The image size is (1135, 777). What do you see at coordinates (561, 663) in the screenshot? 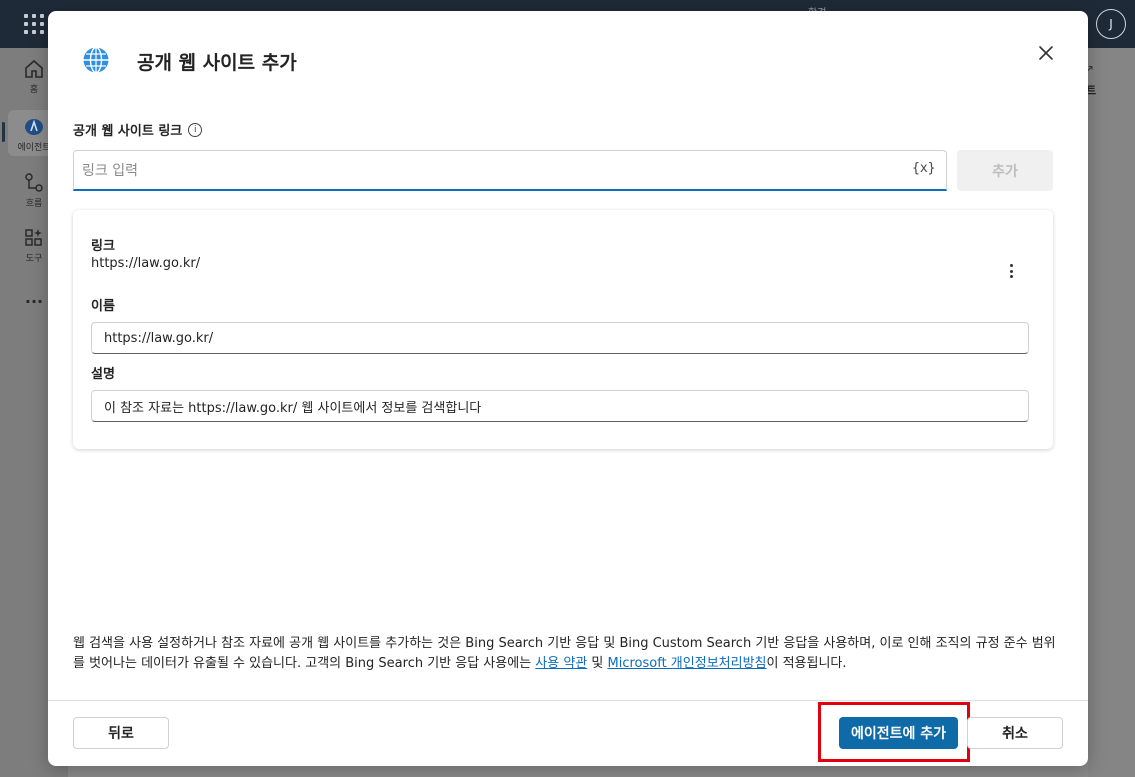
I see `terms-of-use-link: 사용 약관` at bounding box center [561, 663].